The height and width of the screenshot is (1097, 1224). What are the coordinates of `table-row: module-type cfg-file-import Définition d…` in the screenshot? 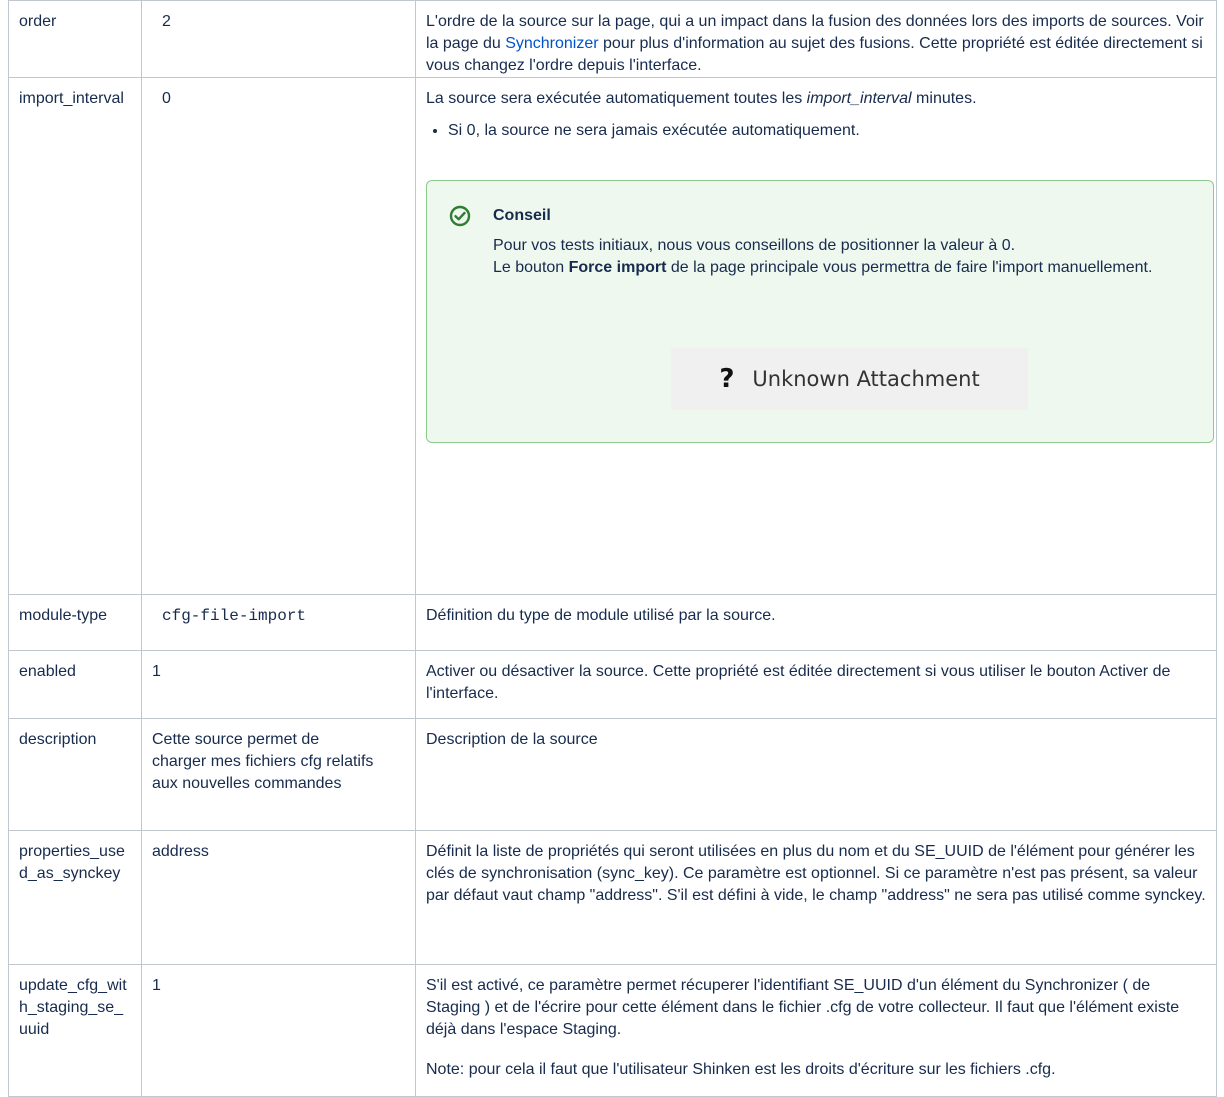 It's located at (612, 622).